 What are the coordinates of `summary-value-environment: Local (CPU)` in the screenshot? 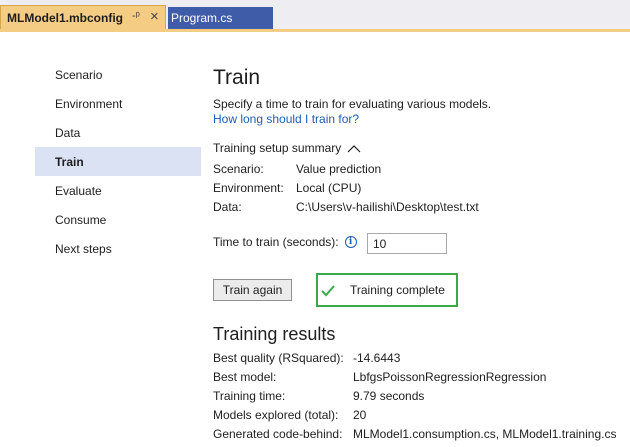 It's located at (329, 188).